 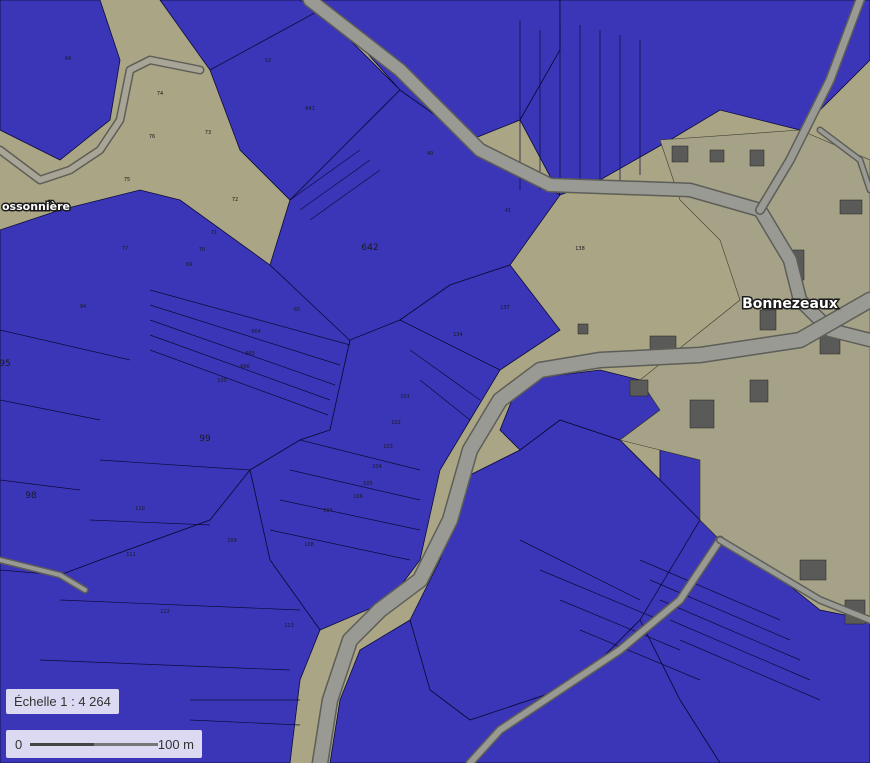 I want to click on parcel-label: 105, so click(x=368, y=484).